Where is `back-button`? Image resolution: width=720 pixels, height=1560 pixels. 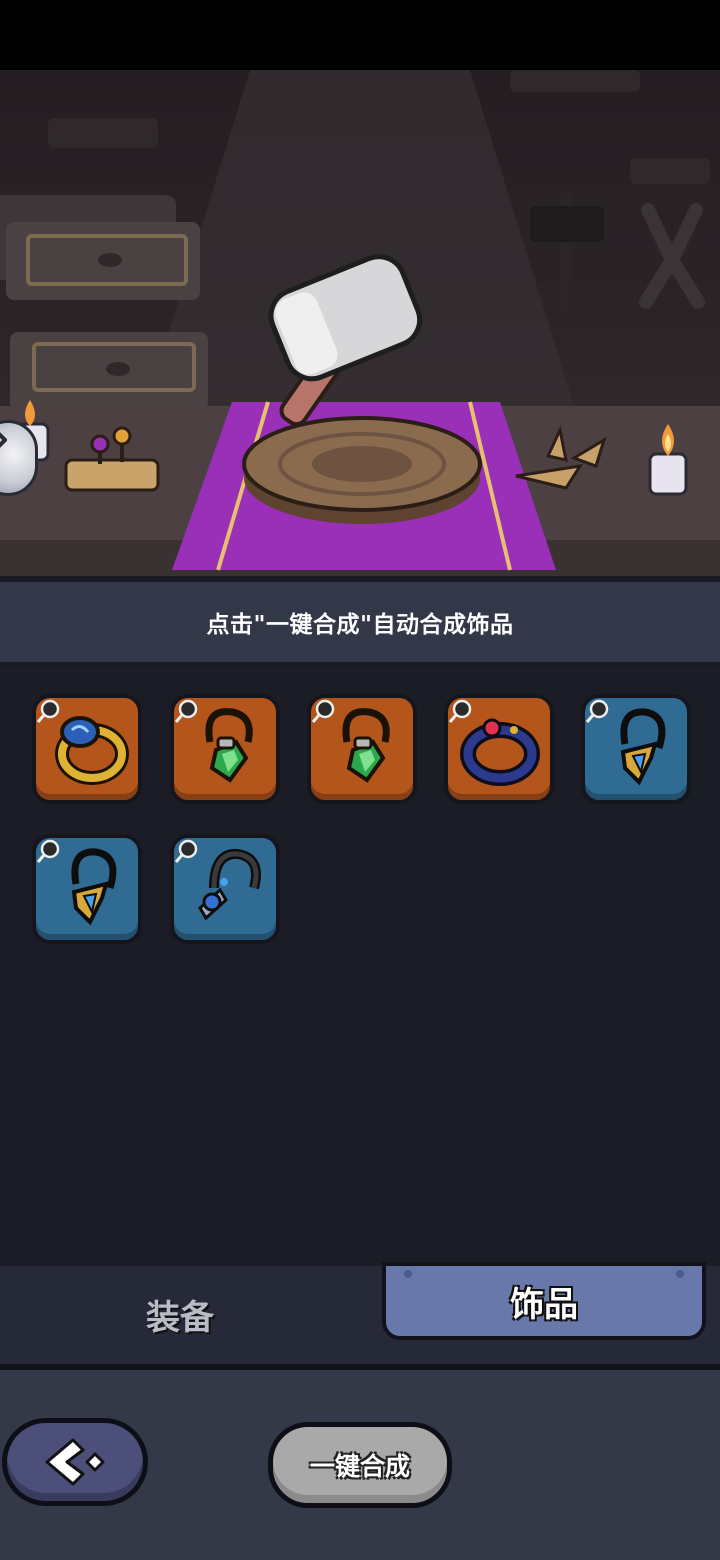
back-button is located at coordinates (75, 1462).